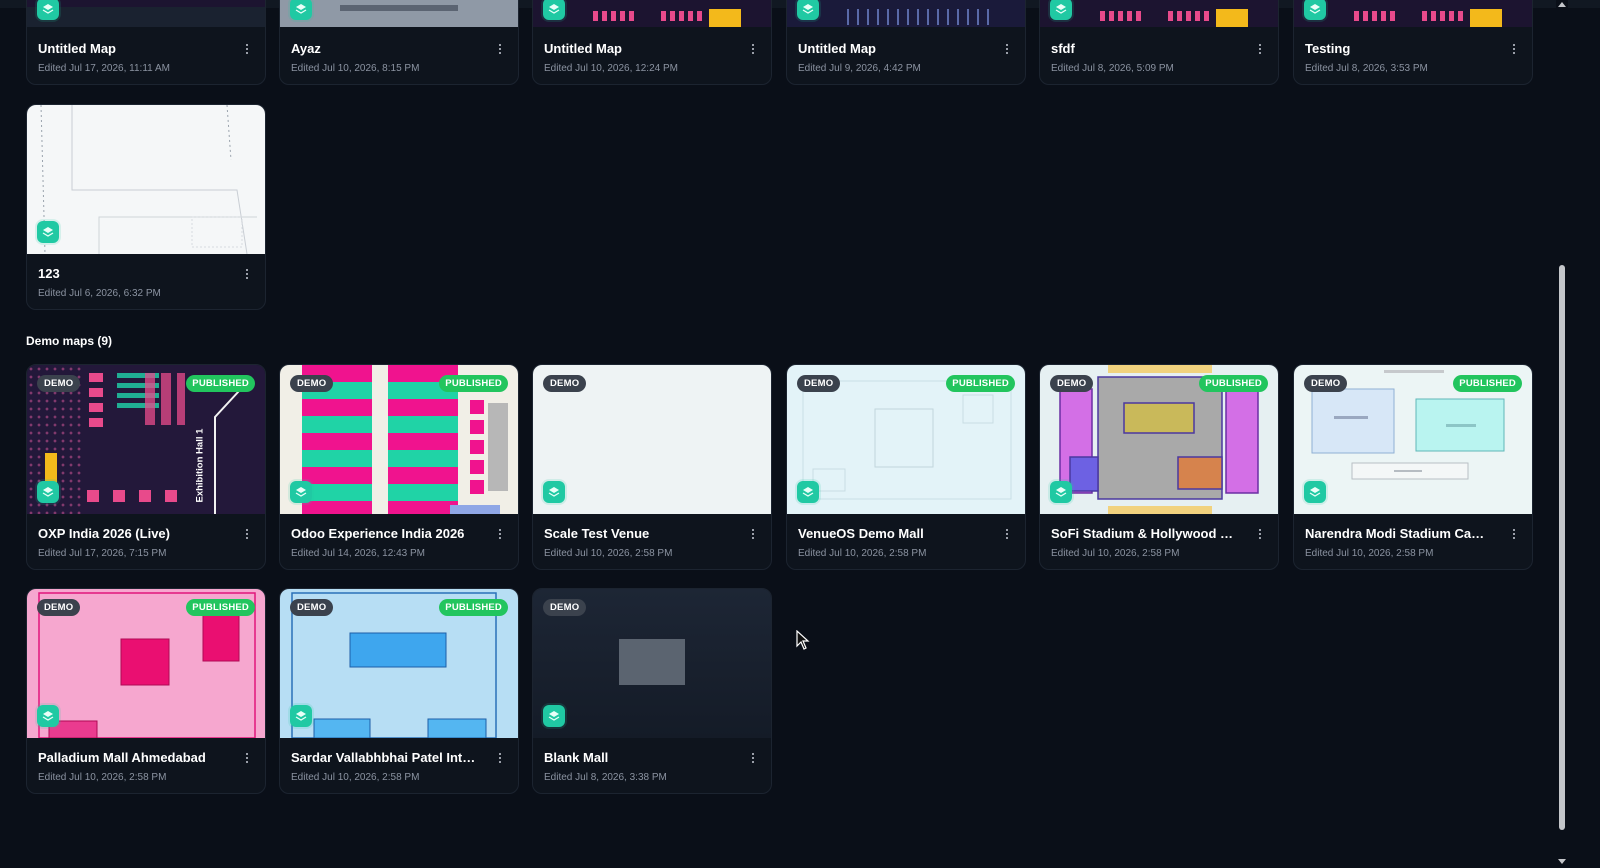 This screenshot has height=868, width=1600. What do you see at coordinates (1063, 48) in the screenshot?
I see `map-title: sfdf` at bounding box center [1063, 48].